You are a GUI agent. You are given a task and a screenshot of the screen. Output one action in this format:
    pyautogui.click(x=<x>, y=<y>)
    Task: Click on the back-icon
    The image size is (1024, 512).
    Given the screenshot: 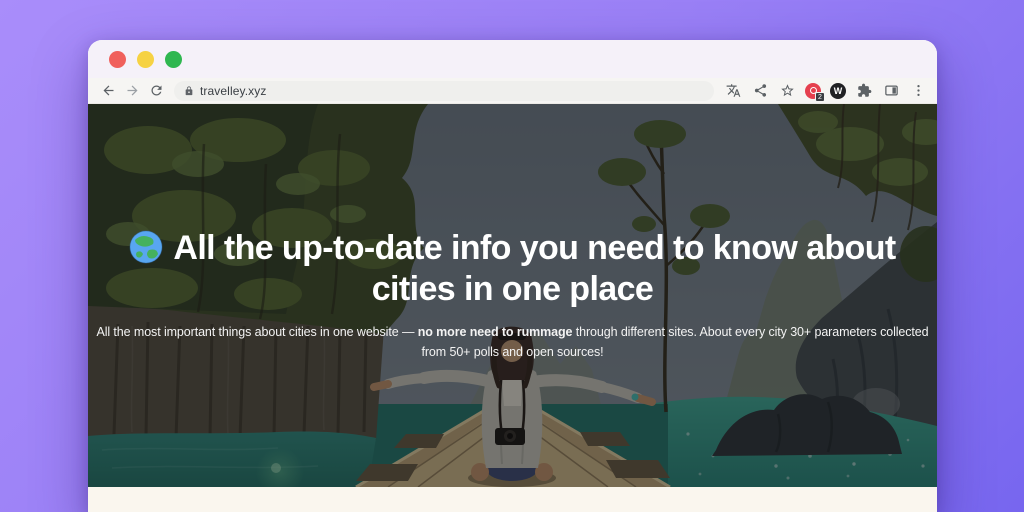 What is the action you would take?
    pyautogui.click(x=108, y=90)
    